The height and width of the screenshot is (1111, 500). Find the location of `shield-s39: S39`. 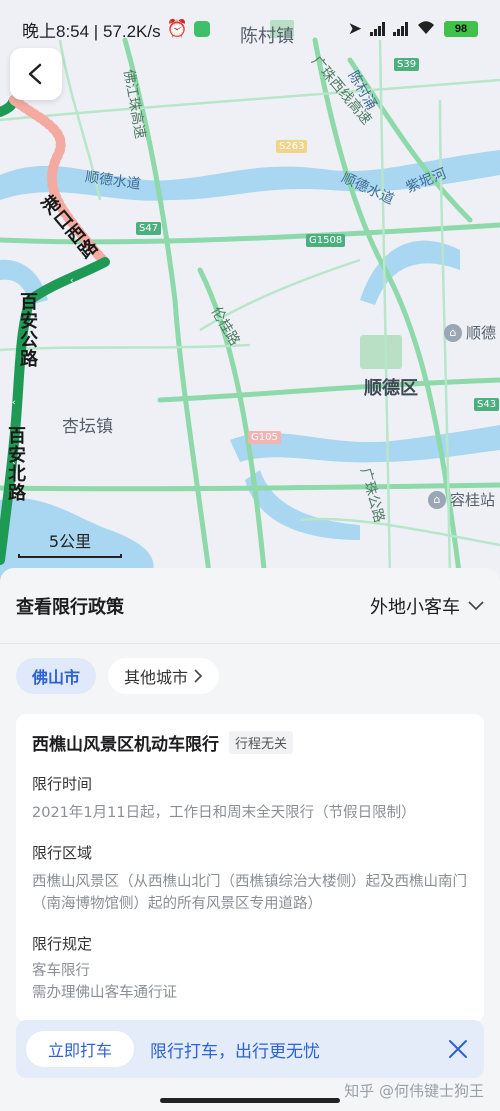

shield-s39: S39 is located at coordinates (407, 64).